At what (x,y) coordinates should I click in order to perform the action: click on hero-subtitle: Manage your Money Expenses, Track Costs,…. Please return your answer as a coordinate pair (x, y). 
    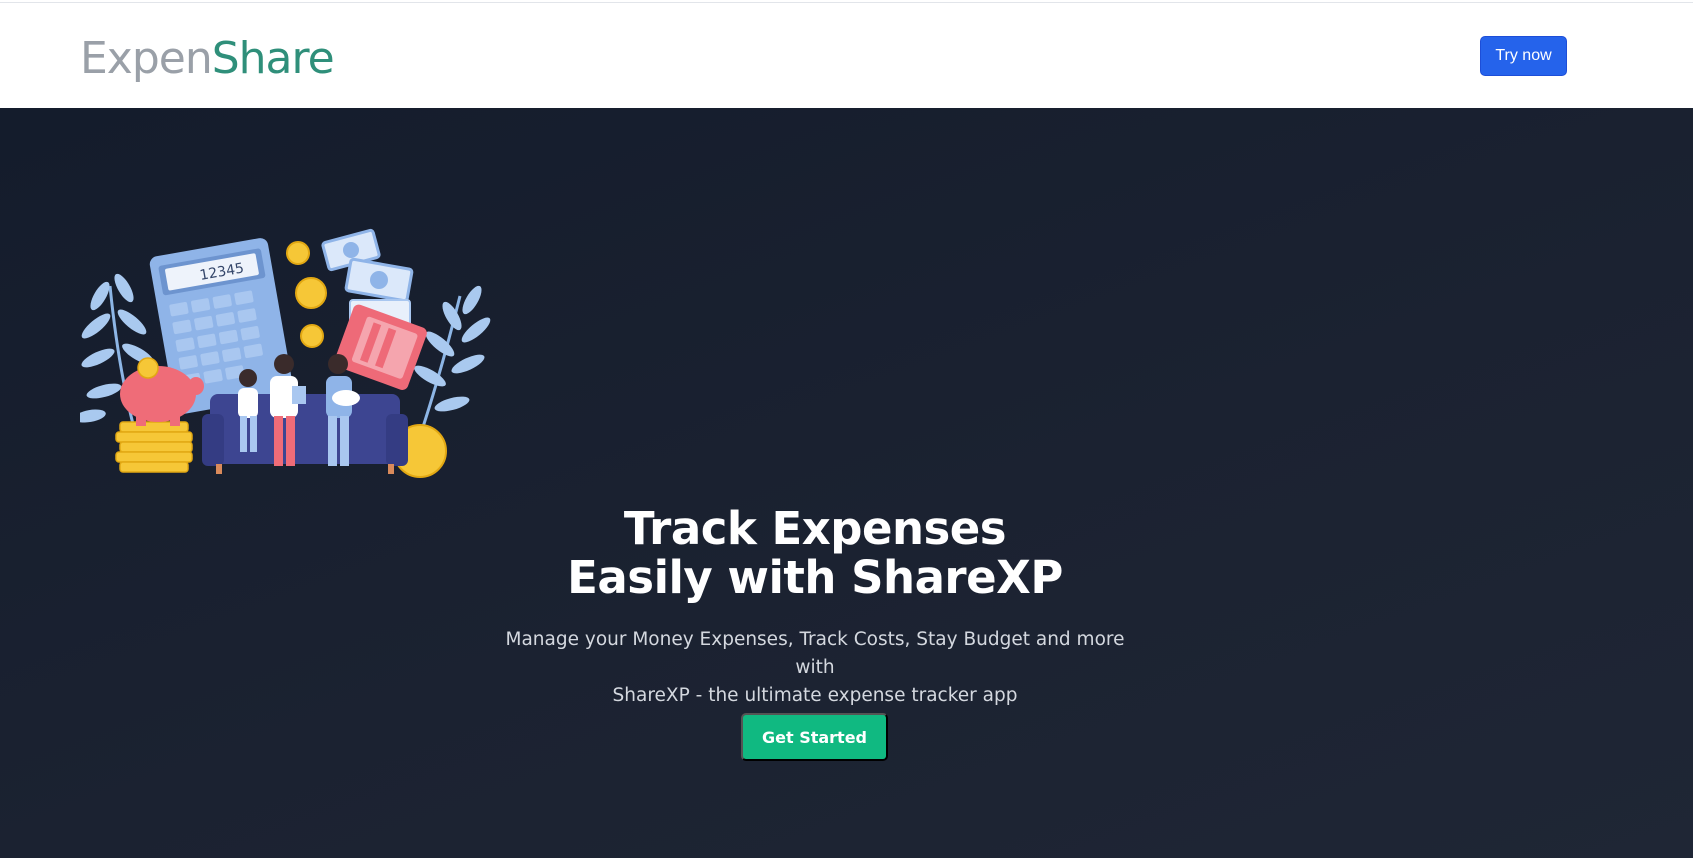
    Looking at the image, I should click on (815, 668).